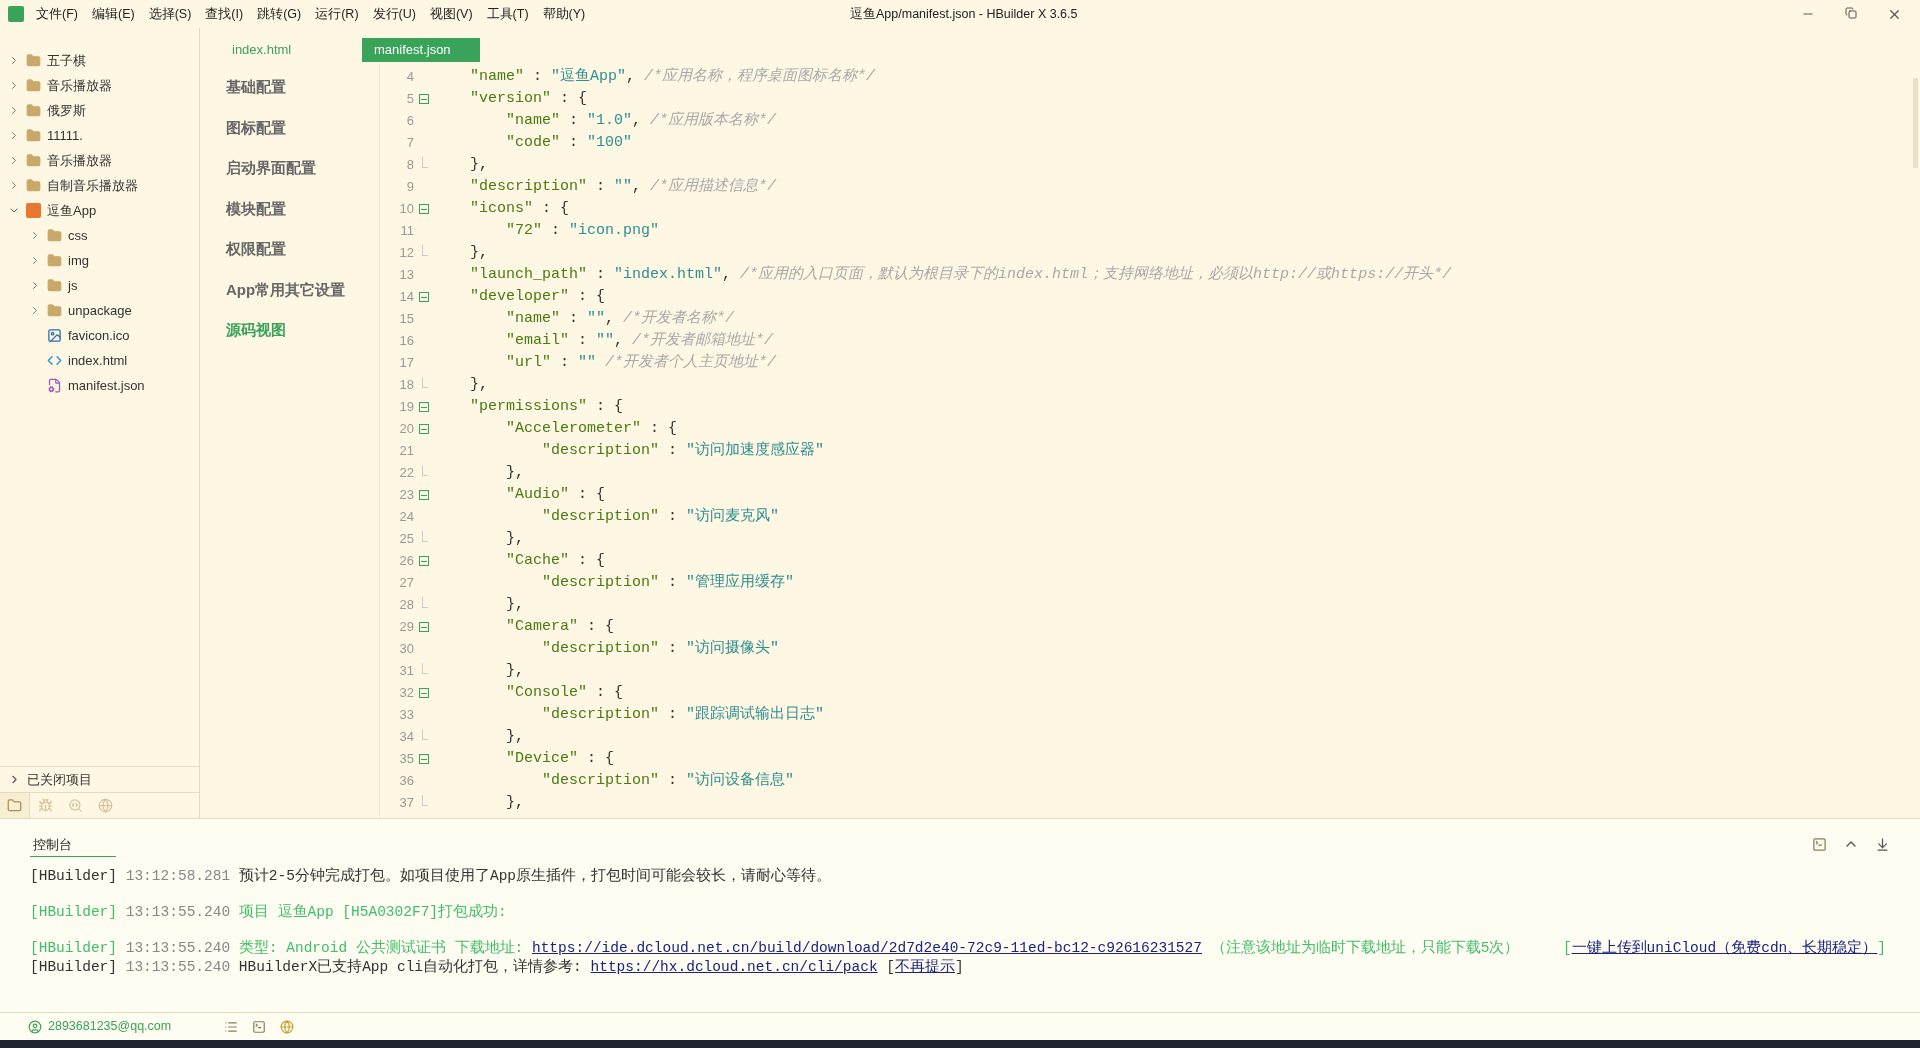  Describe the element at coordinates (170, 14) in the screenshot. I see `menu-item: 选择(S)` at that location.